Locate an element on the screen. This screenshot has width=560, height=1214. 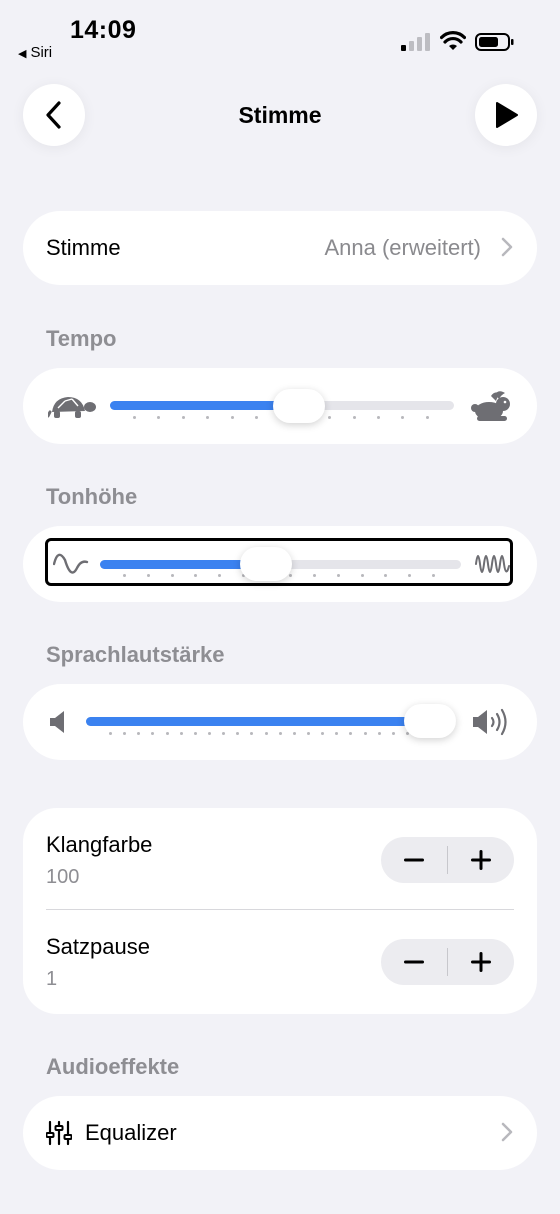
sentence-pause-stepper is located at coordinates (447, 962).